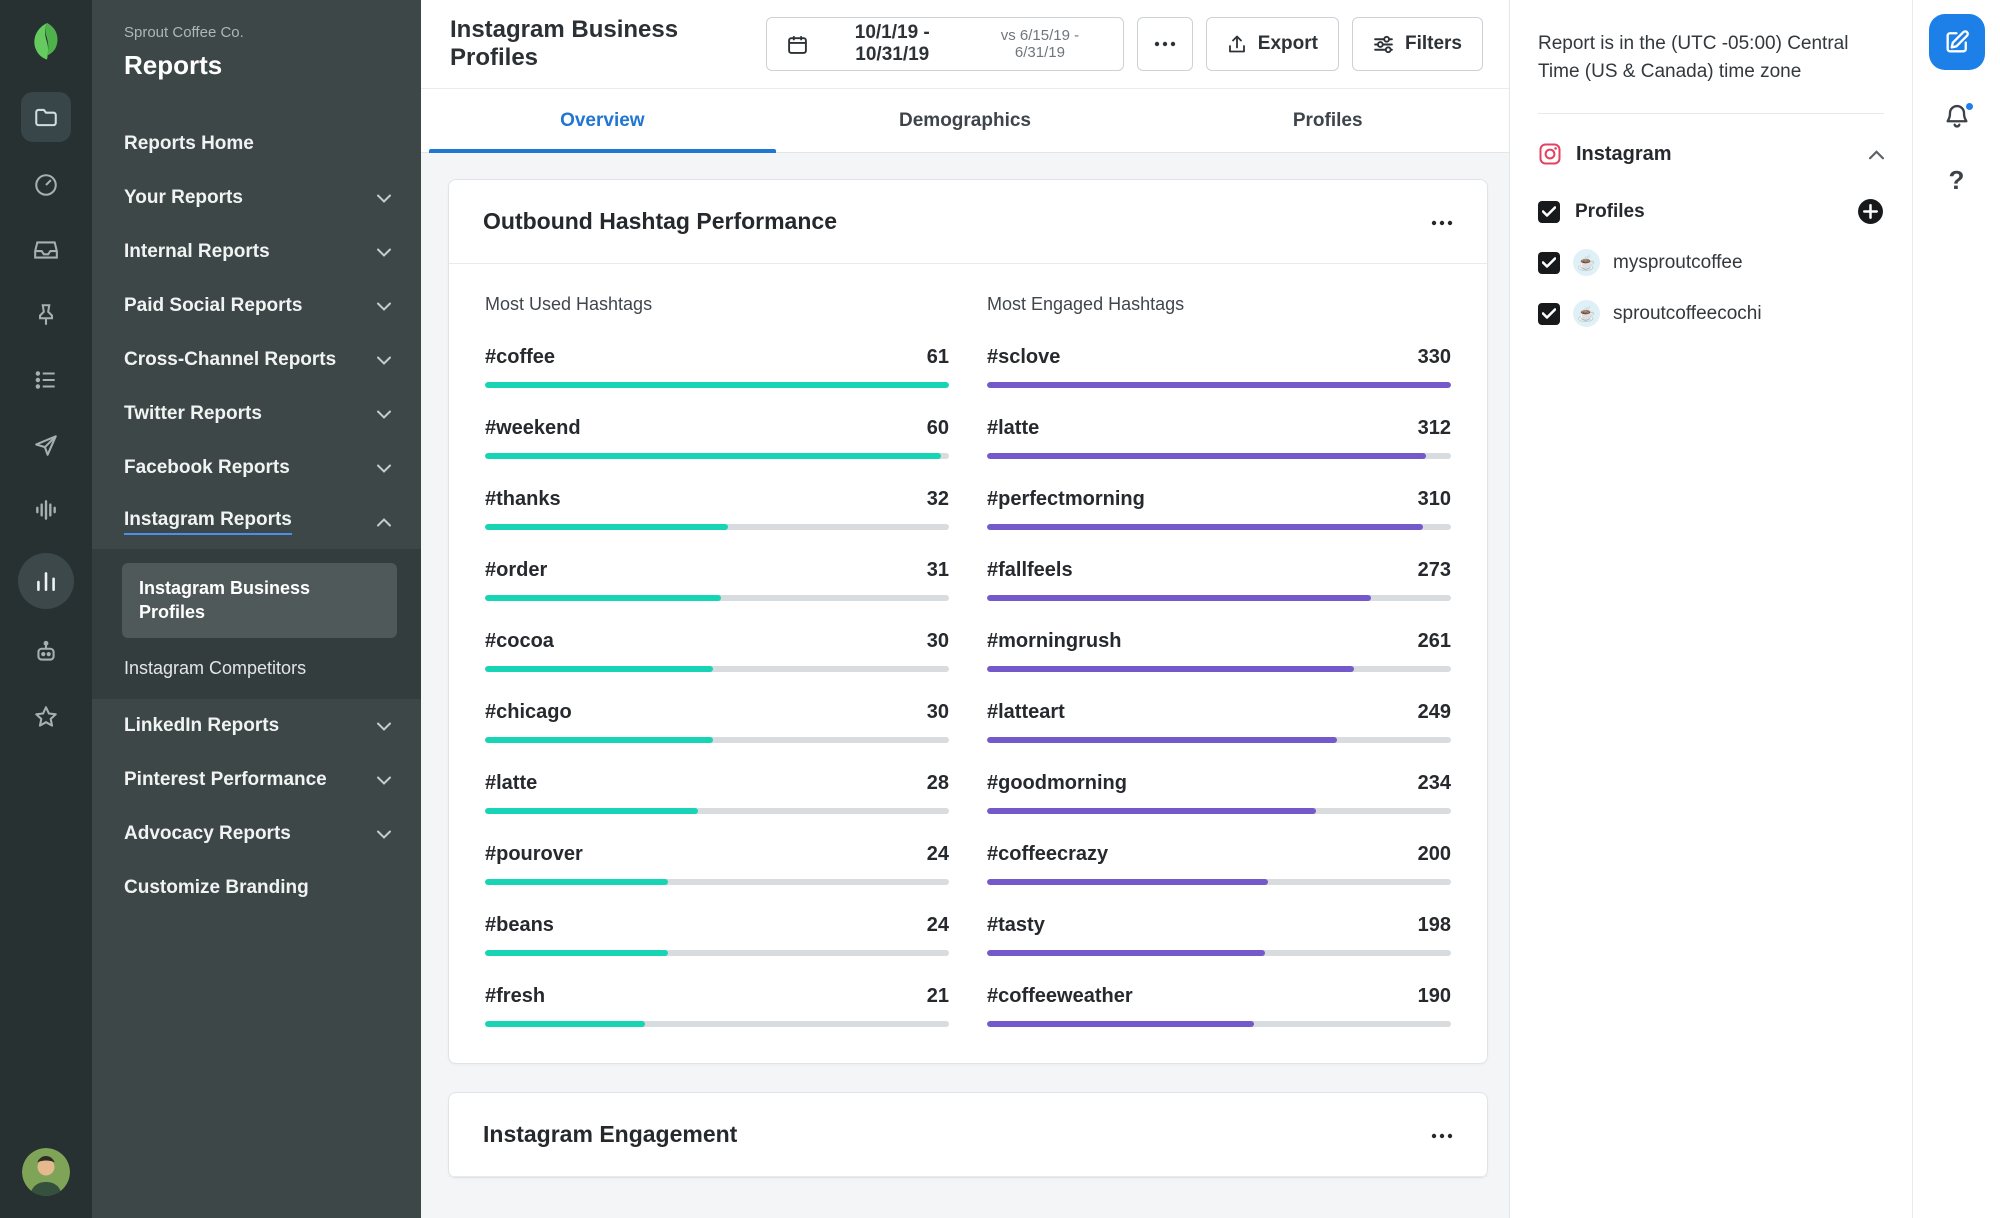 Image resolution: width=2000 pixels, height=1218 pixels. Describe the element at coordinates (213, 305) in the screenshot. I see `sidebar-item-label: Paid Social Reports` at that location.